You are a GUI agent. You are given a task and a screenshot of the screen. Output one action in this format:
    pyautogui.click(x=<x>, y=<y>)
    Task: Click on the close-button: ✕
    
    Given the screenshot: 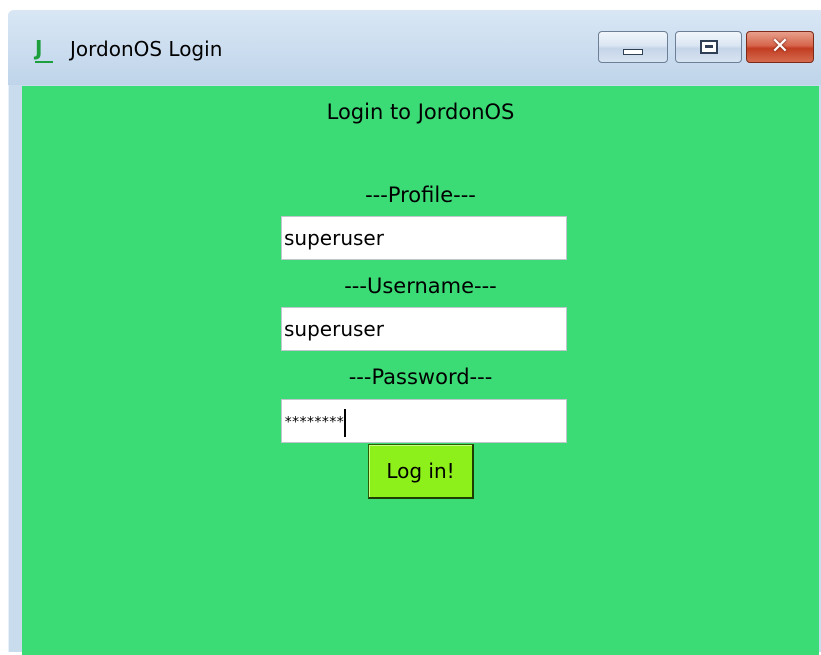 What is the action you would take?
    pyautogui.click(x=780, y=47)
    